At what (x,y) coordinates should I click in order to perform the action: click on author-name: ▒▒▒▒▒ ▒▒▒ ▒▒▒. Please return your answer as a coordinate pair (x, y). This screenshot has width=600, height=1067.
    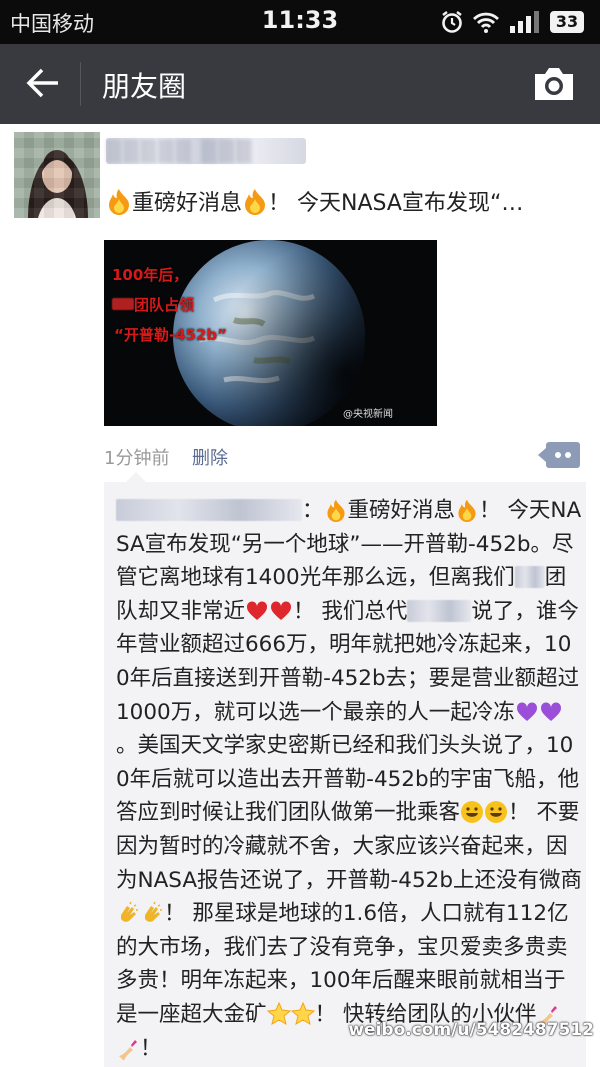
    Looking at the image, I should click on (206, 151).